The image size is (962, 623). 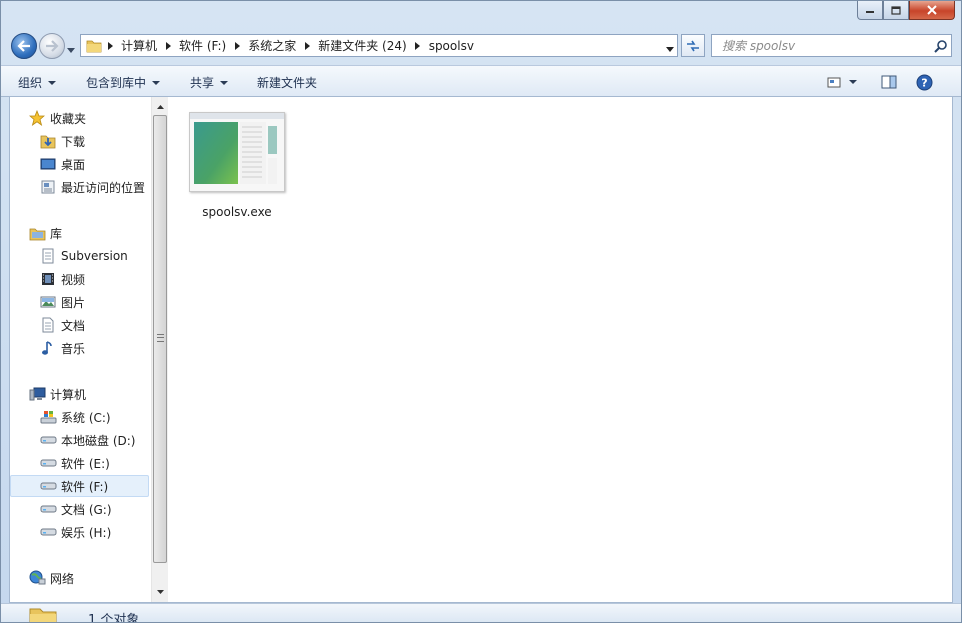 I want to click on back-button, so click(x=24, y=46).